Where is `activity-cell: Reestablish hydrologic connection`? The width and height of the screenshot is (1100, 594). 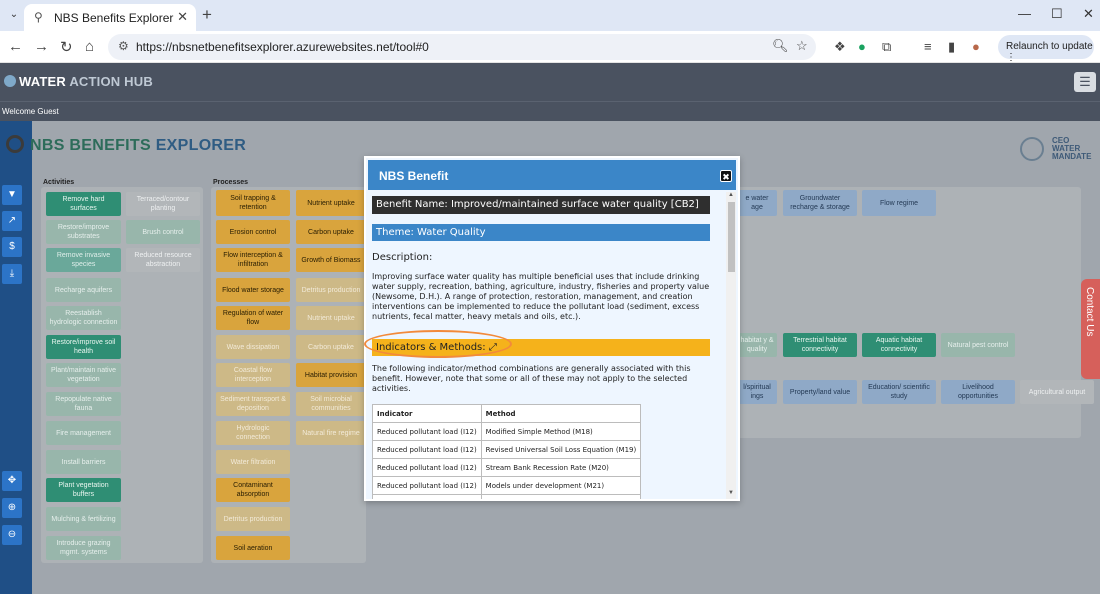
activity-cell: Reestablish hydrologic connection is located at coordinates (83, 318).